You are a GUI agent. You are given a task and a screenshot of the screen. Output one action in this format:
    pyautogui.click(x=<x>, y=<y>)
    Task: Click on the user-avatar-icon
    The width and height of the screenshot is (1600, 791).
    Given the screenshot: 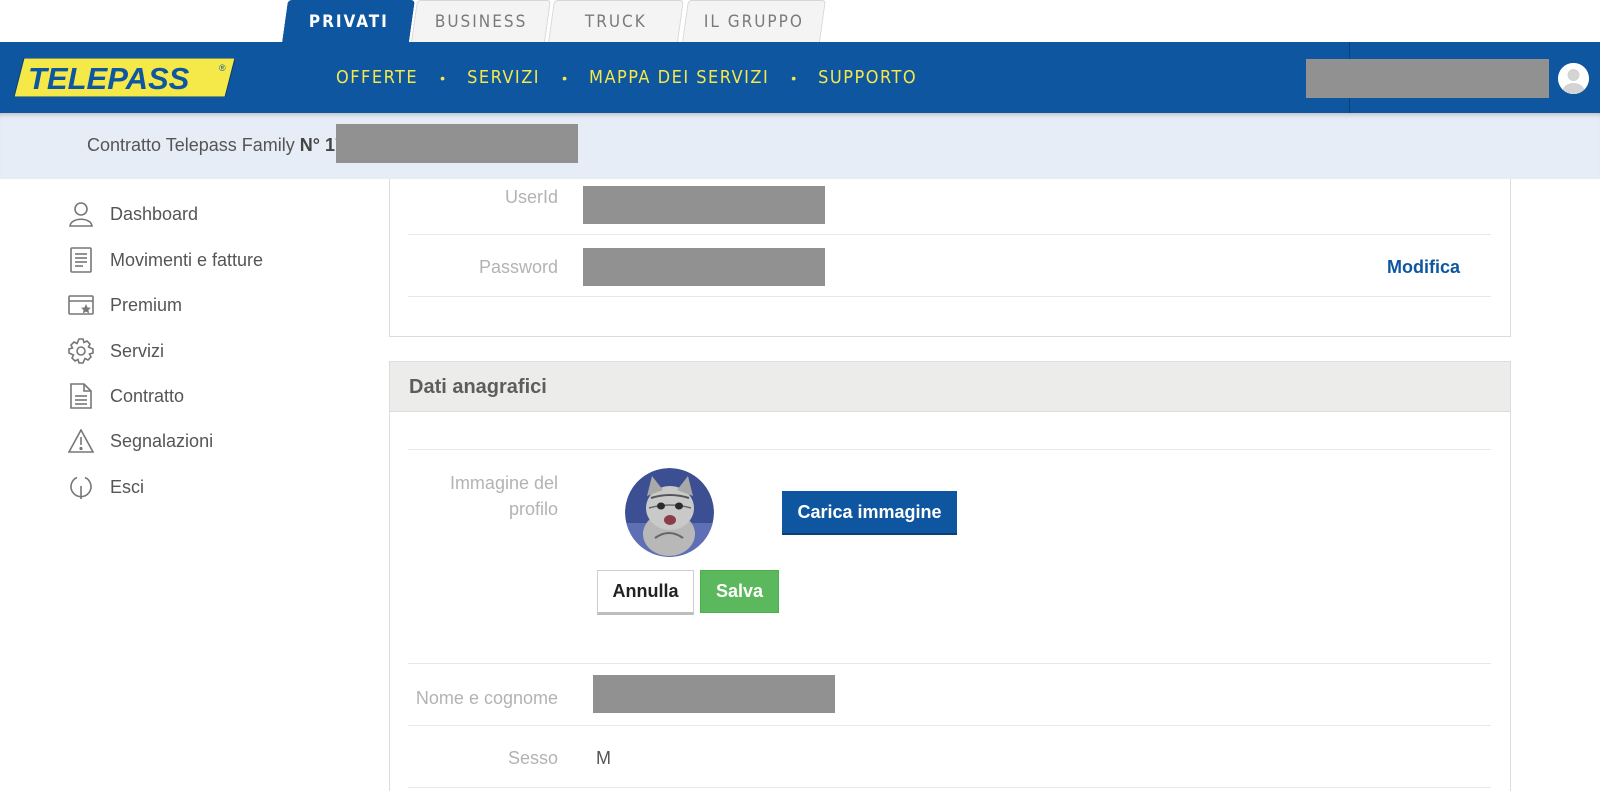 What is the action you would take?
    pyautogui.click(x=1573, y=78)
    